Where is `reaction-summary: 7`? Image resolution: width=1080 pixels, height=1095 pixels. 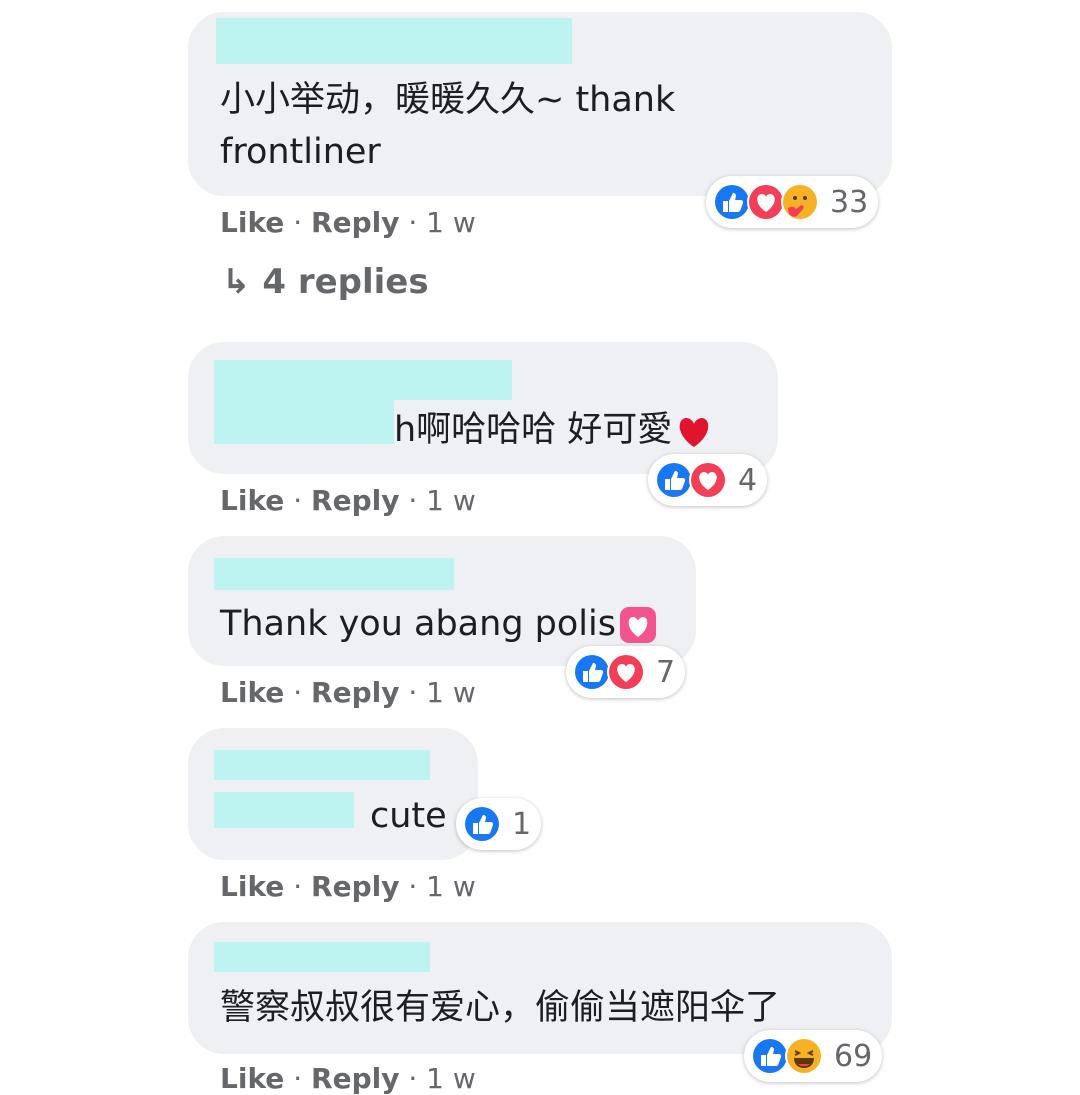 reaction-summary: 7 is located at coordinates (626, 672).